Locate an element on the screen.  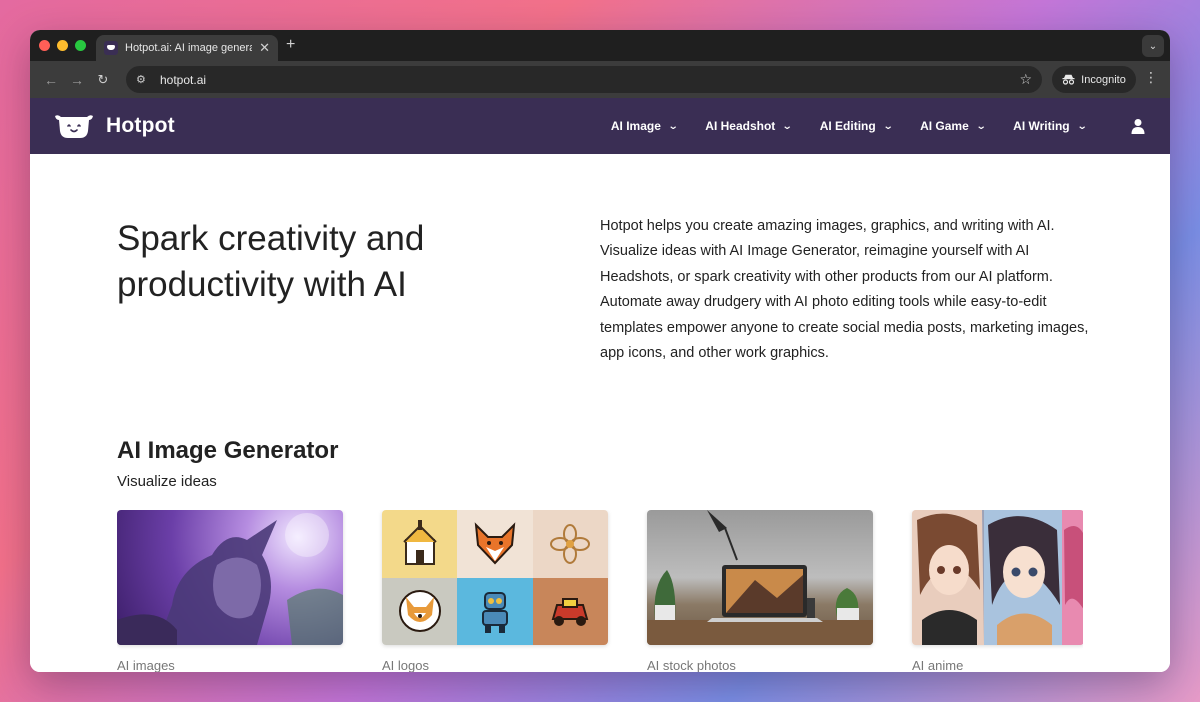
hotpot-favicon-icon is located at coordinates (111, 48).